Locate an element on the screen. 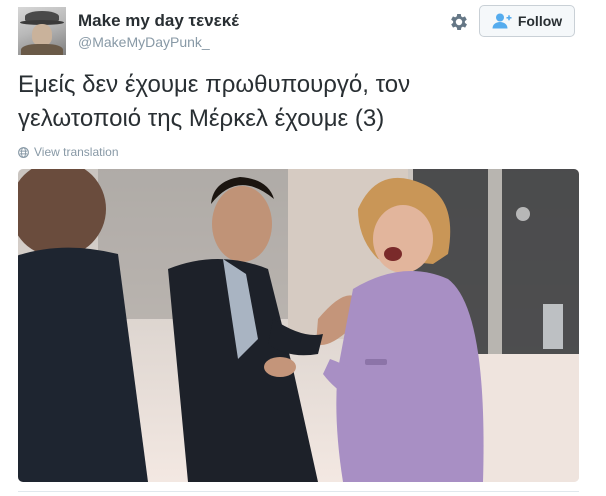 Image resolution: width=606 pixels, height=496 pixels. follow-button: Follow is located at coordinates (527, 21).